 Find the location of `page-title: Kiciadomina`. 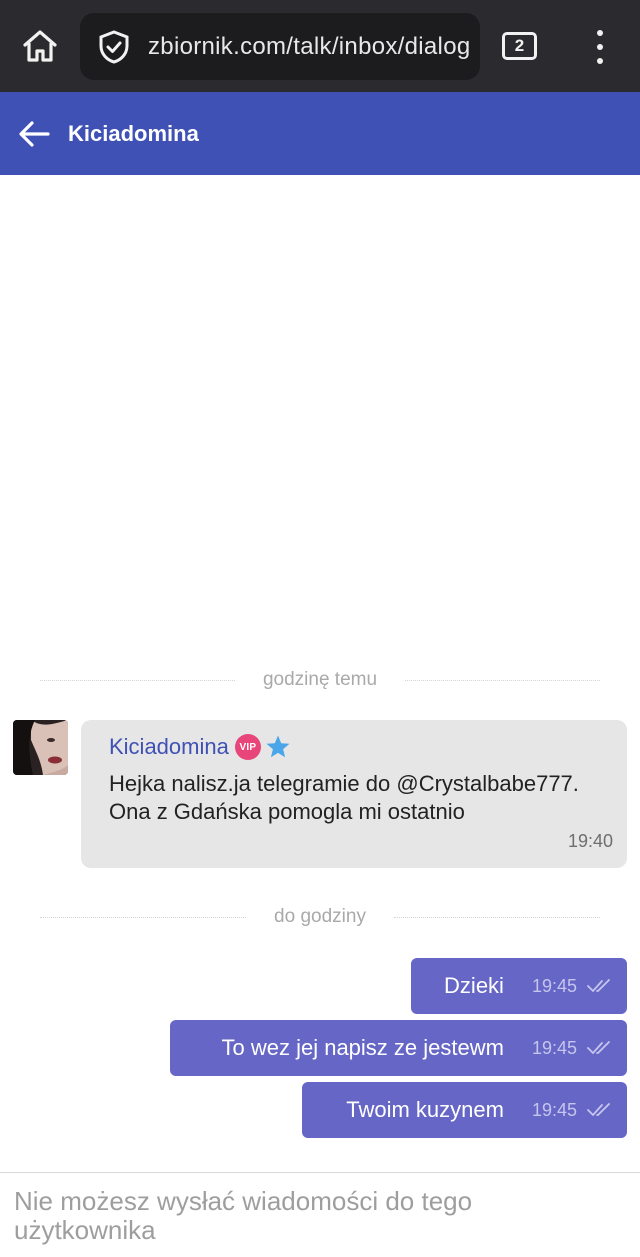

page-title: Kiciadomina is located at coordinates (133, 133).